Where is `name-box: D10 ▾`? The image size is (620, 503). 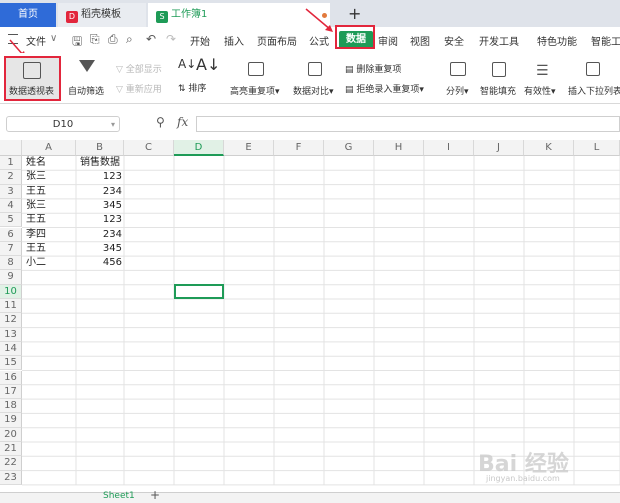 name-box: D10 ▾ is located at coordinates (63, 124).